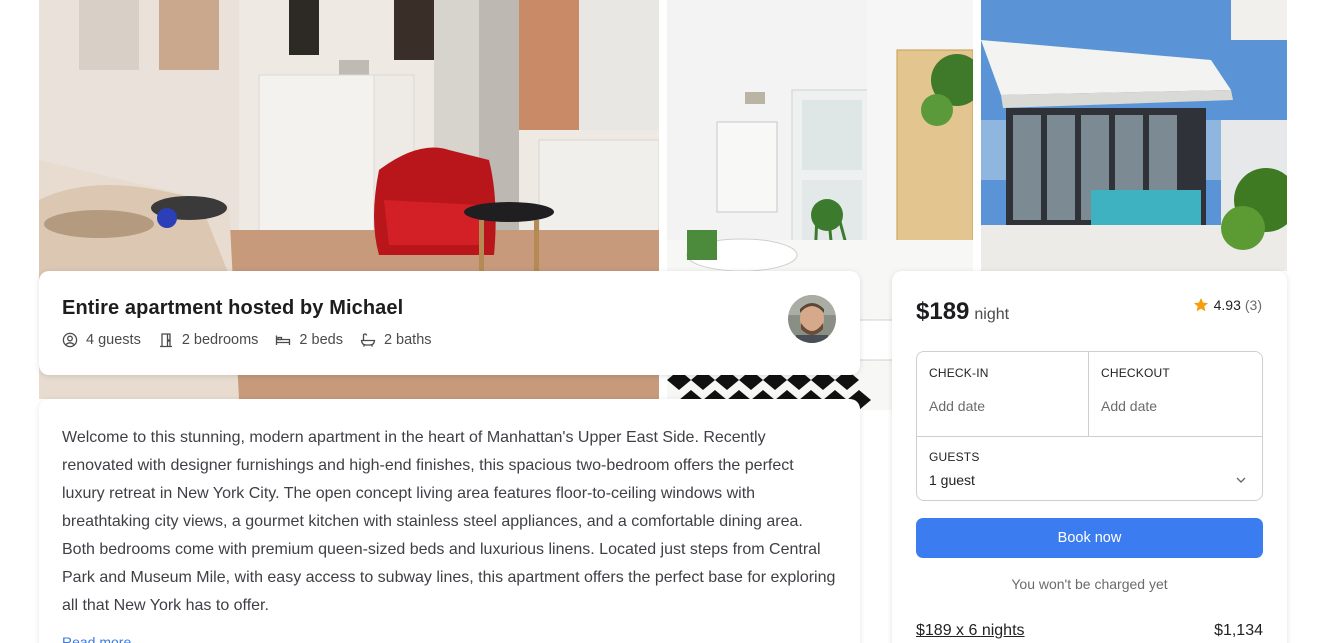  Describe the element at coordinates (1089, 538) in the screenshot. I see `book-now-button: Book now` at that location.